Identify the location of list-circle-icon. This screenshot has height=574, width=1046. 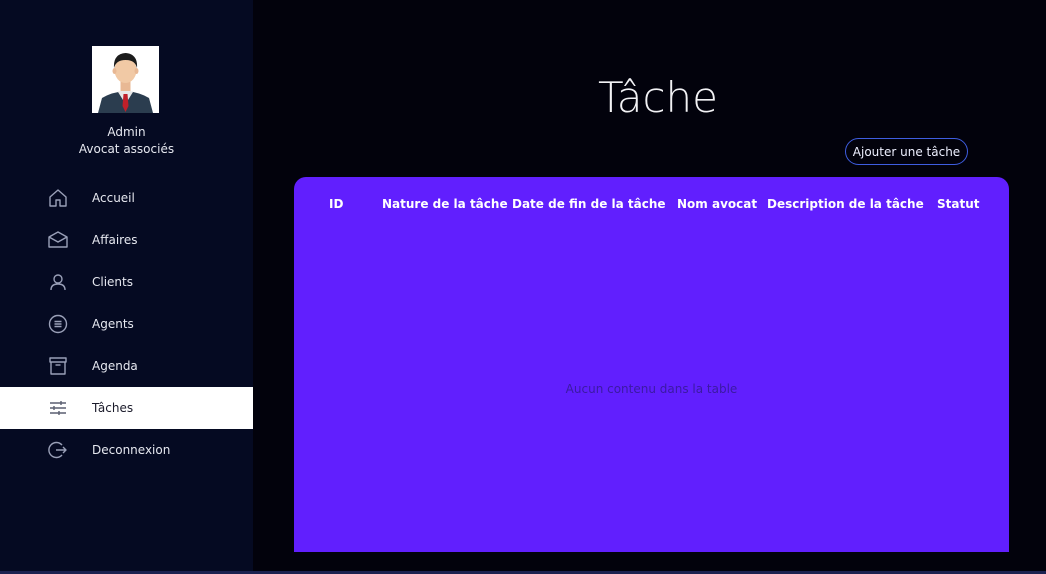
(58, 324).